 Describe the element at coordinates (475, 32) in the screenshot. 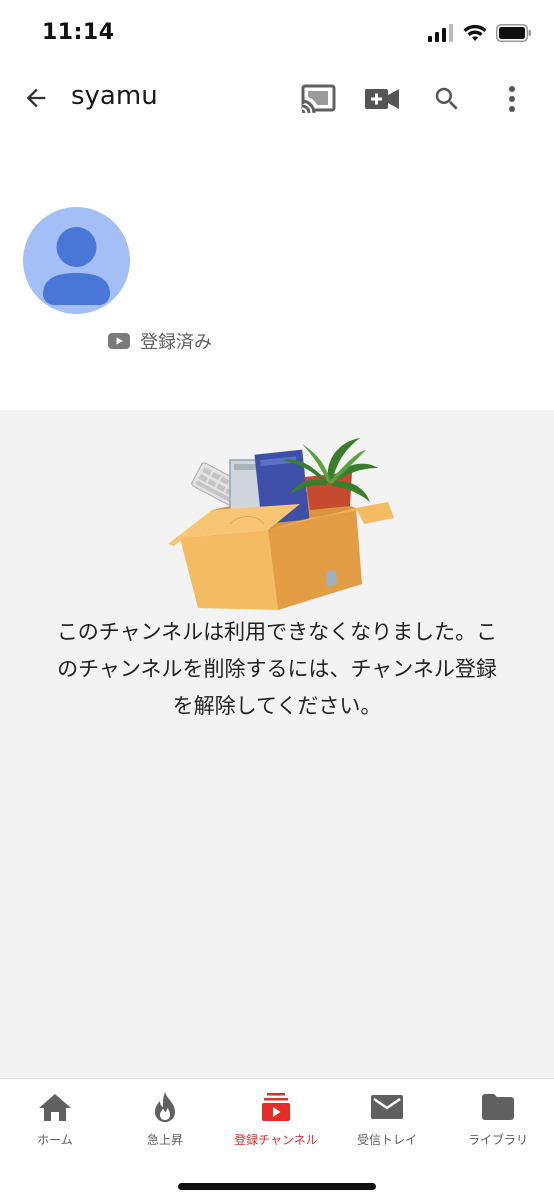

I see `wifi-icon` at that location.